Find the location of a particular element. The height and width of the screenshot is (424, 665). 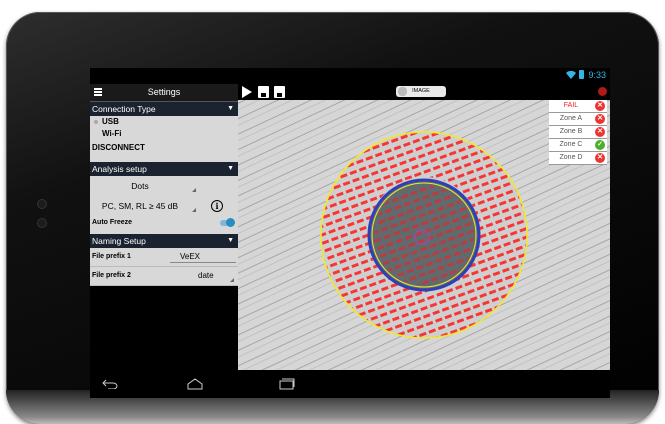

mode-value: Dots is located at coordinates (140, 186).